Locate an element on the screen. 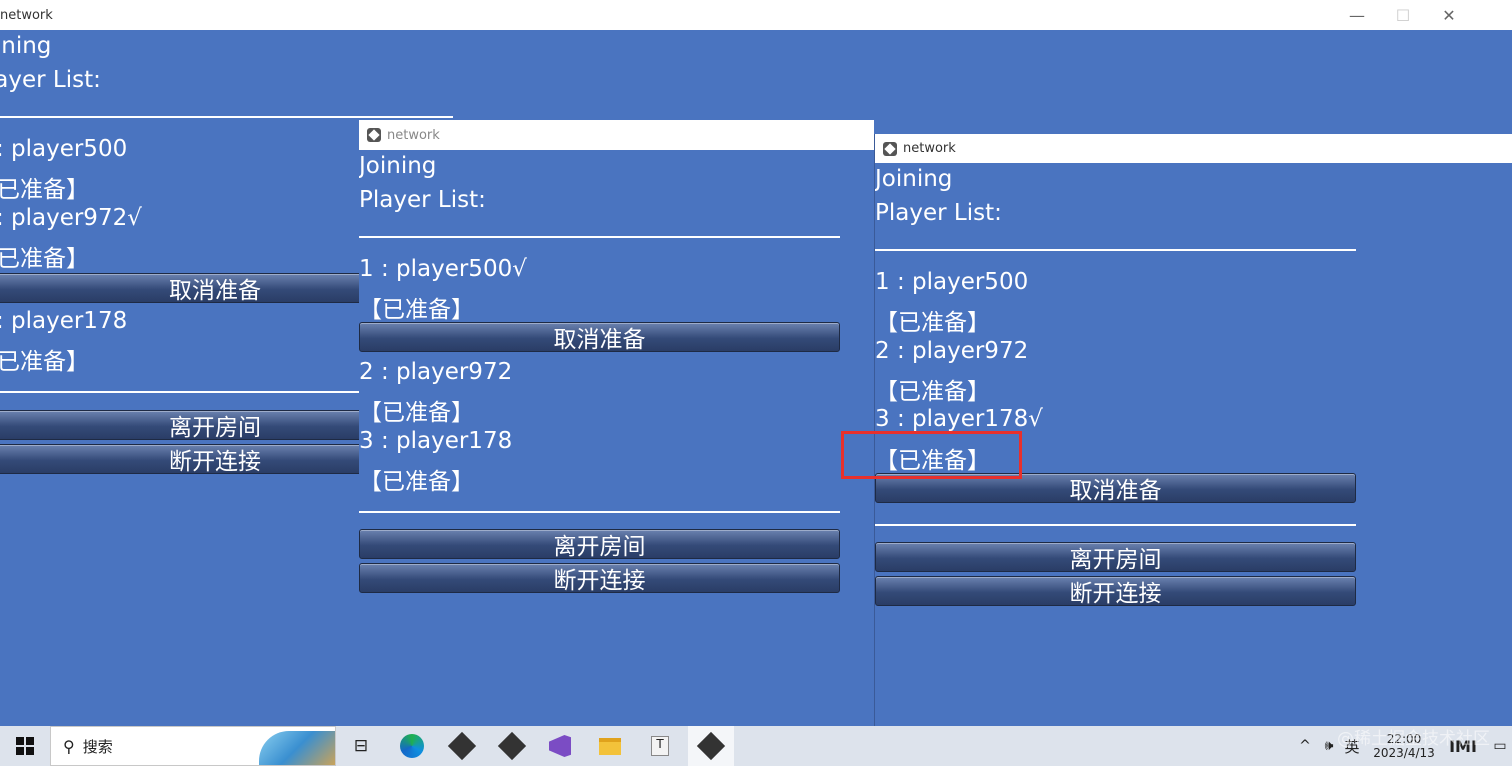  annotation-highlight-box is located at coordinates (931, 455).